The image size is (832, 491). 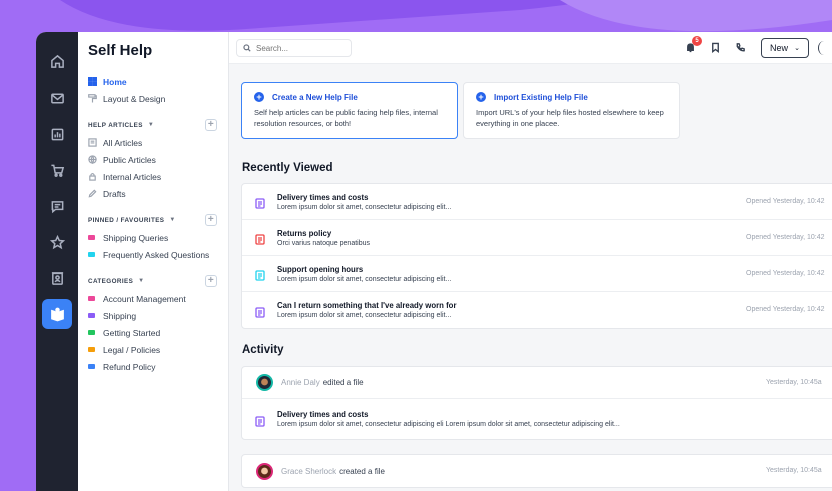 I want to click on nav-item-label: Legal / Policies, so click(x=132, y=349).